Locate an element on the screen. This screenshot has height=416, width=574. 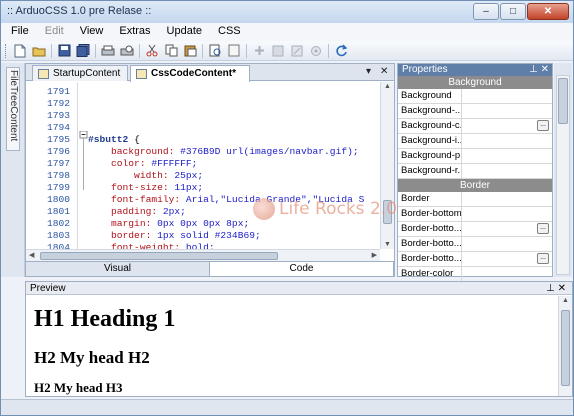
property-category: Background is located at coordinates (475, 82).